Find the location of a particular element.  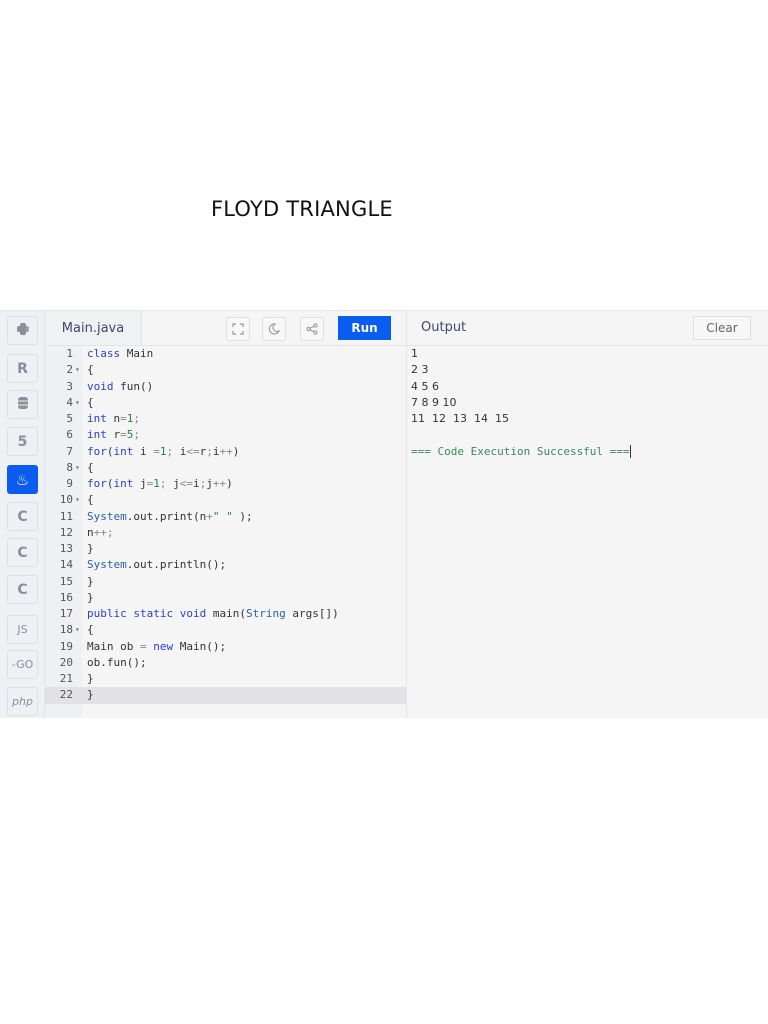

code-text: class Main is located at coordinates (120, 354).